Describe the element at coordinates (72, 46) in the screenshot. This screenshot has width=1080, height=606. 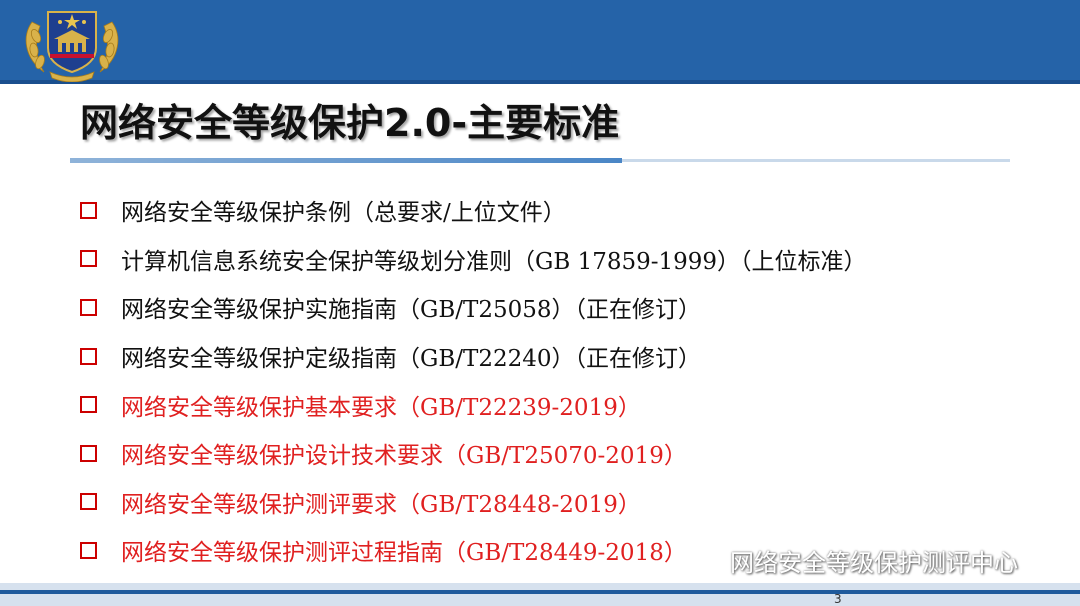
I see `police-emblem-icon` at that location.